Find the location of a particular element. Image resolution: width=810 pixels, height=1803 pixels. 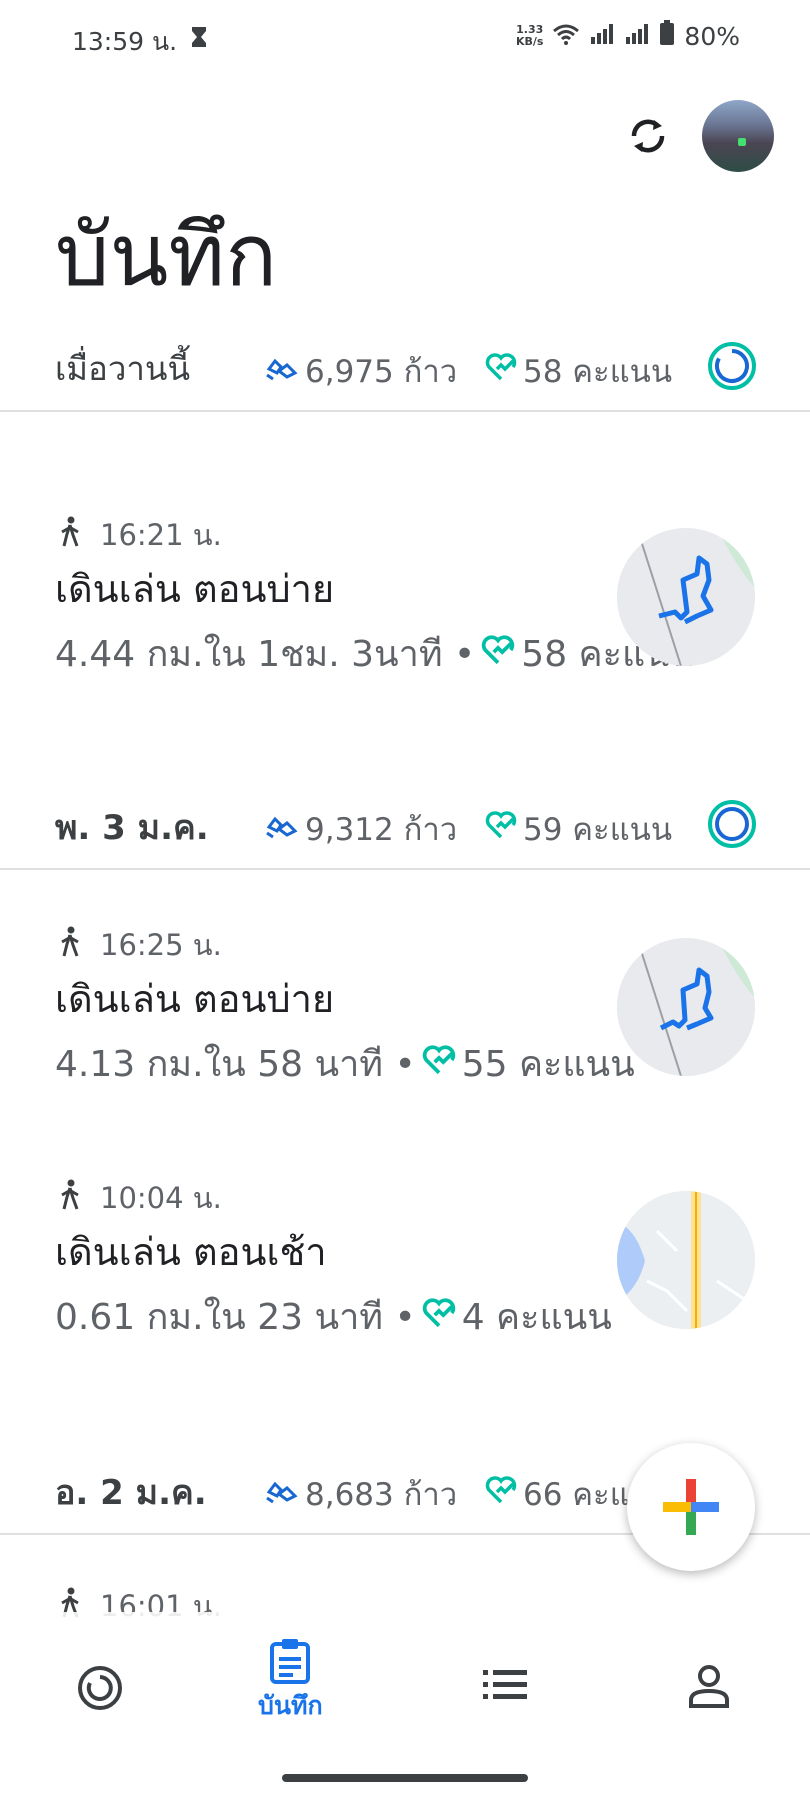

day-steps: 9,312 ก้าว is located at coordinates (361, 829).